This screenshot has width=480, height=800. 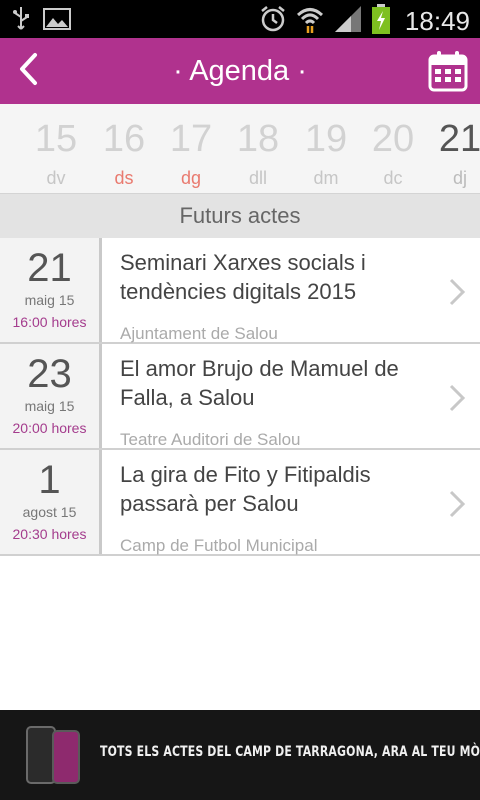 I want to click on event-date: 23 maig 15 20:00 hores, so click(x=51, y=396).